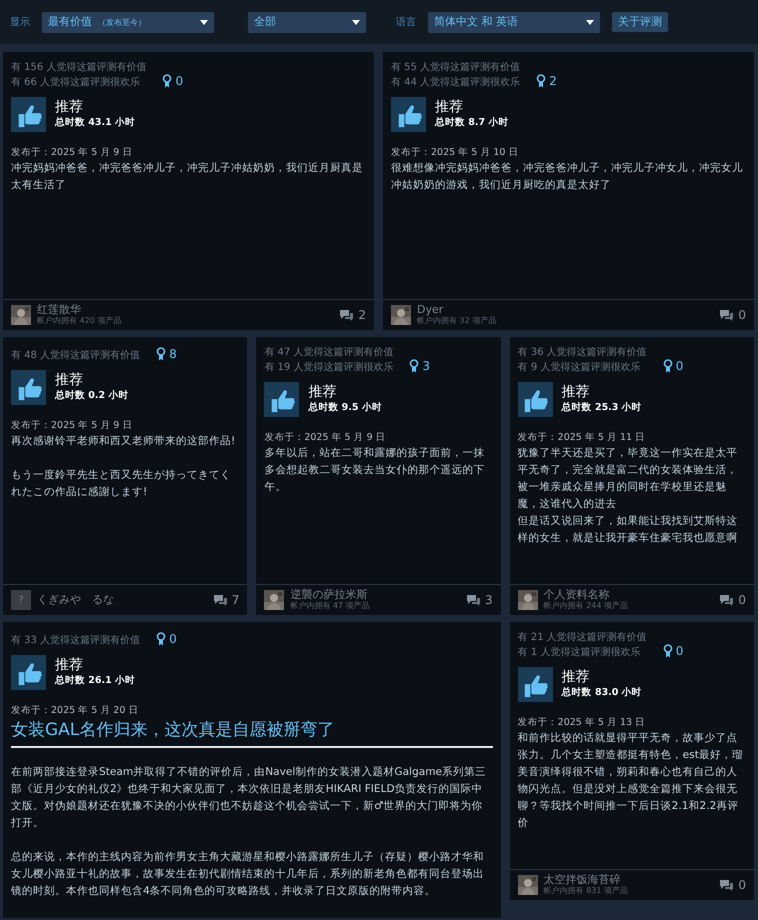 This screenshot has width=758, height=920. What do you see at coordinates (586, 880) in the screenshot?
I see `author-name: 太空拌饭海苔碎` at bounding box center [586, 880].